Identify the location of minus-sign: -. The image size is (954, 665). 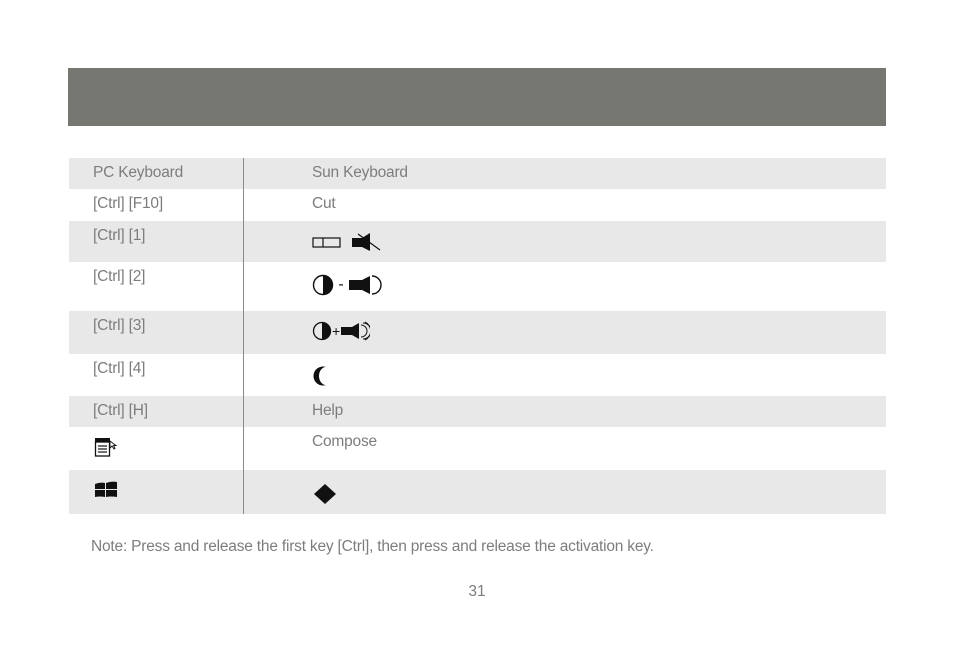
(341, 284).